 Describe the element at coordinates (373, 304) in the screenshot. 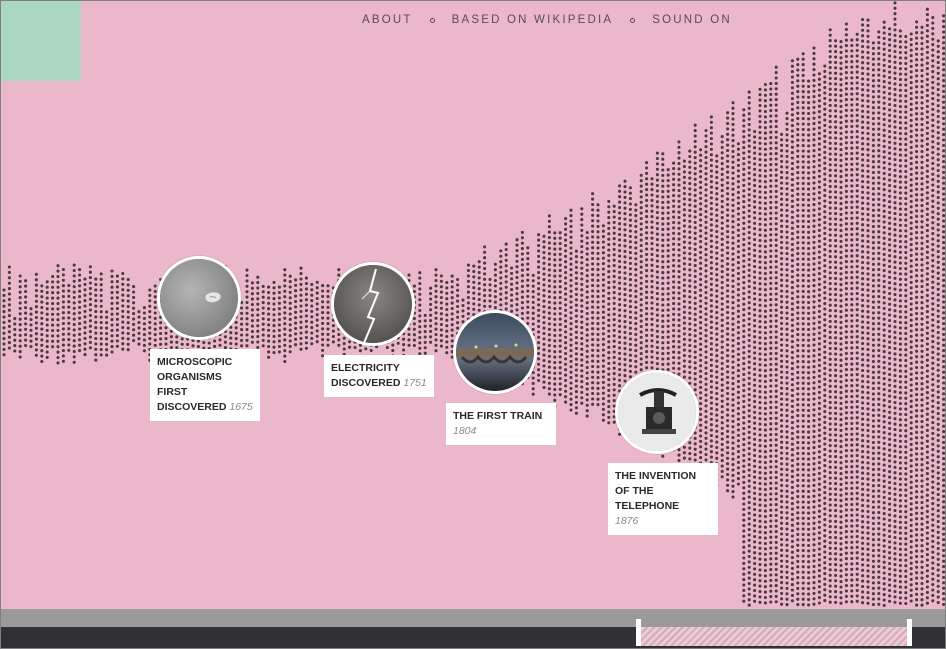

I see `lightning-image` at that location.